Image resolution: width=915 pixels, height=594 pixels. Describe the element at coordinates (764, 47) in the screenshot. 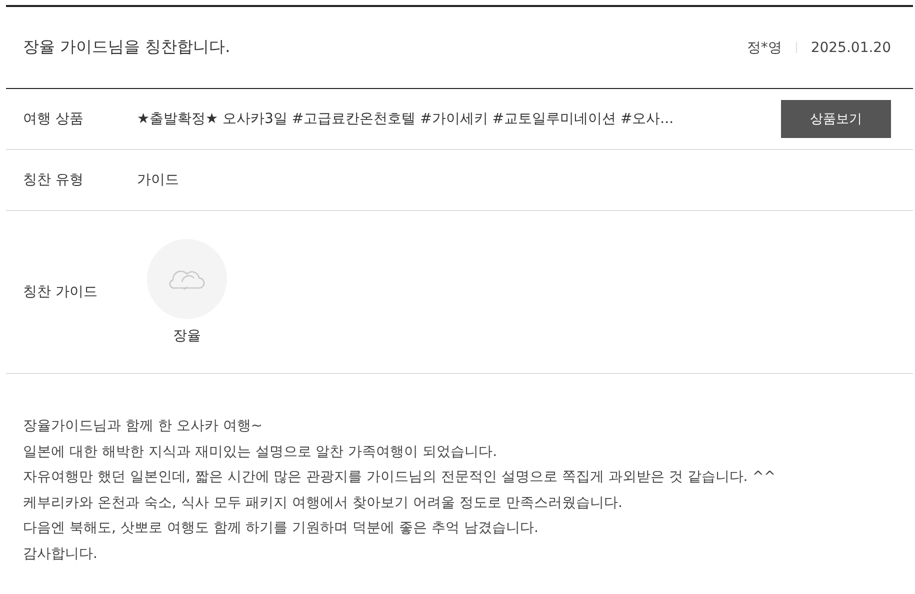

I see `author-name: 정*영` at that location.